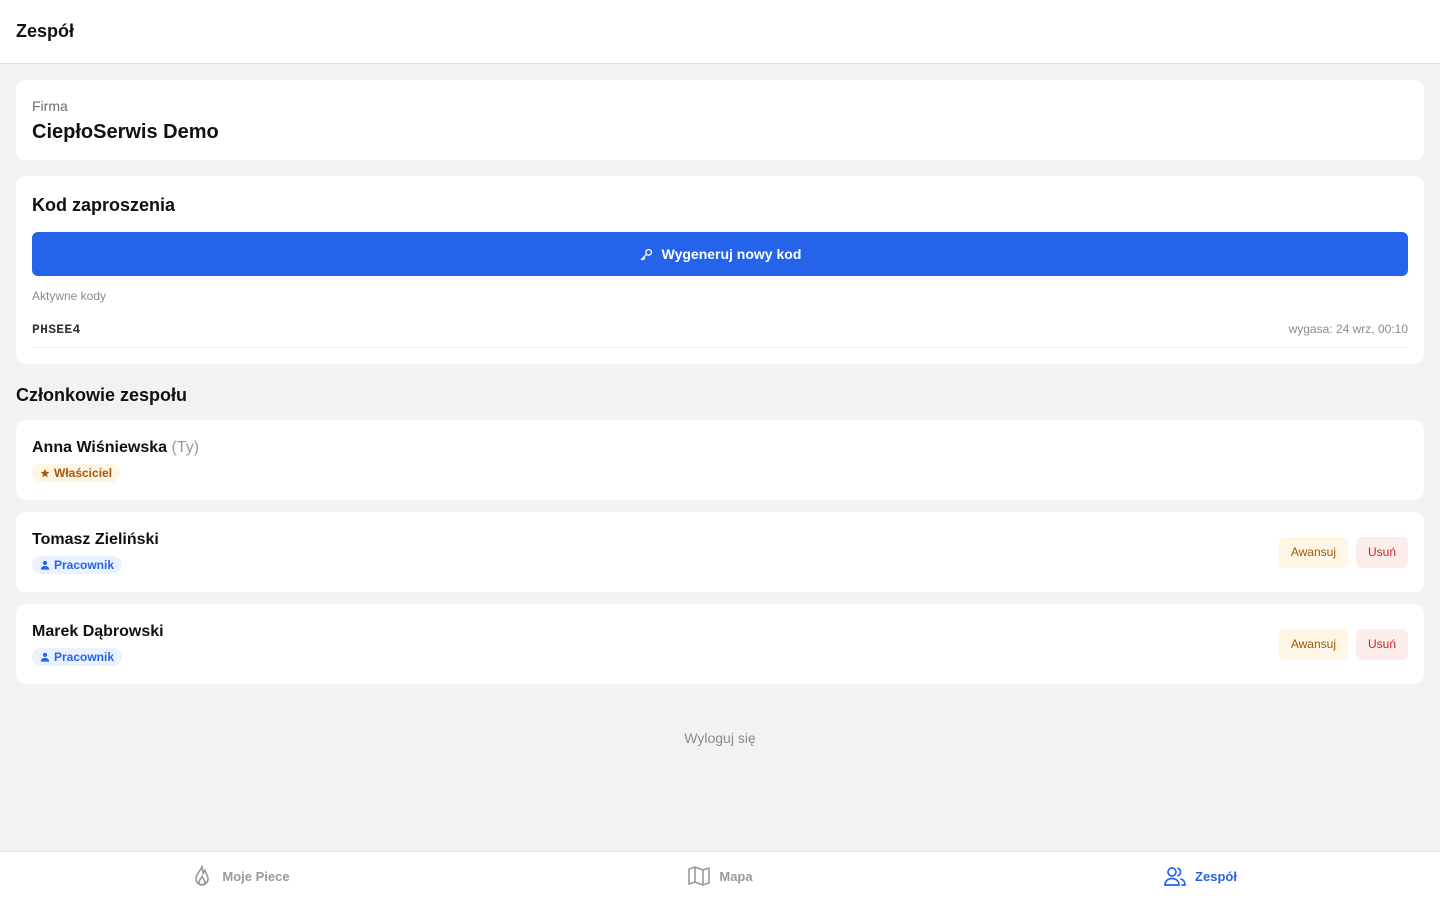  Describe the element at coordinates (98, 644) in the screenshot. I see `member-info: Marek Dąbrowski Pracownik` at that location.